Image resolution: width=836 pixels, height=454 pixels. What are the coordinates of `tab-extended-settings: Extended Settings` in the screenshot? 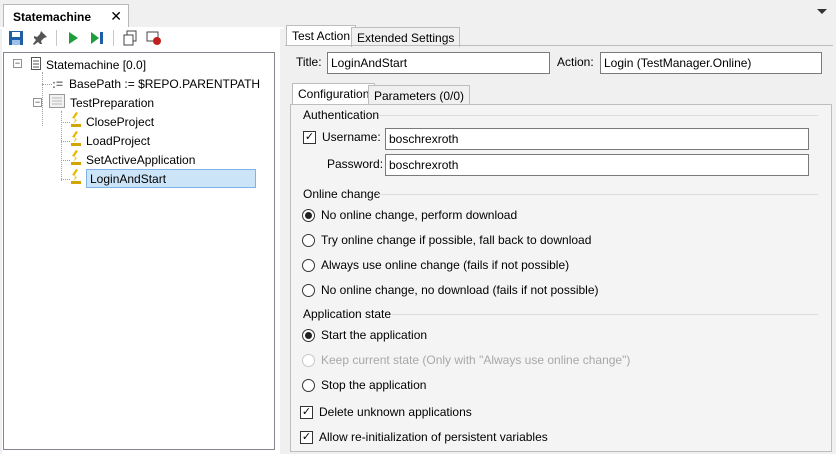 It's located at (406, 37).